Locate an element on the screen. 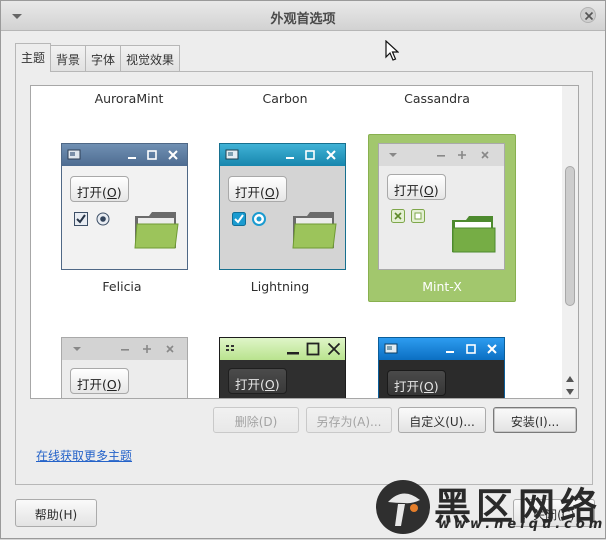 Image resolution: width=606 pixels, height=540 pixels. theme-item-felicia: 打开(O) Felicia is located at coordinates (122, 218).